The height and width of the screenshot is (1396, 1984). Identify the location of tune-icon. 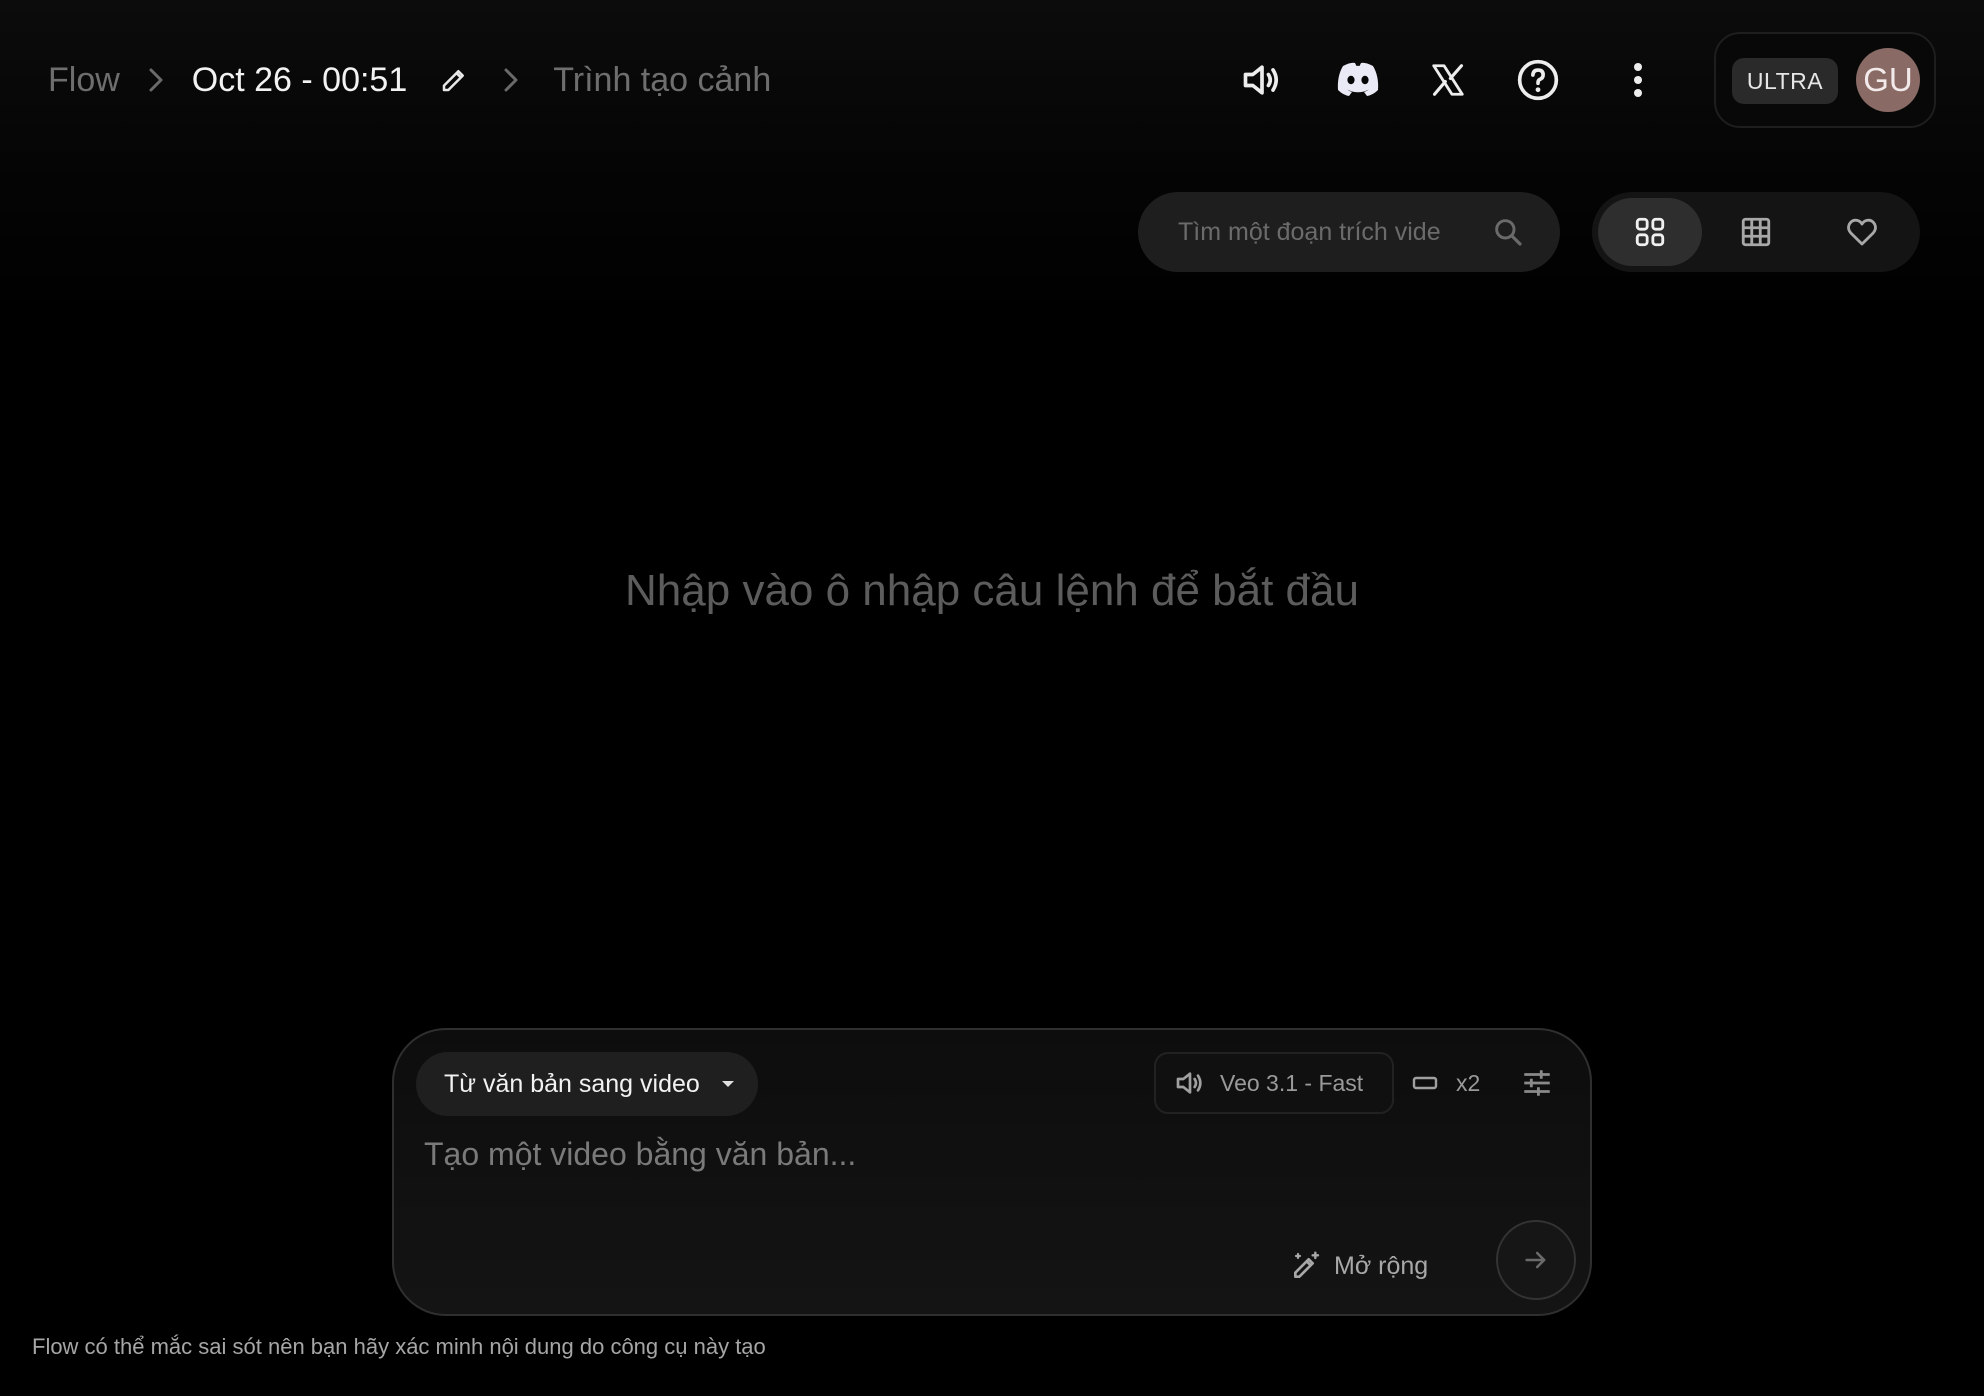
(1537, 1083).